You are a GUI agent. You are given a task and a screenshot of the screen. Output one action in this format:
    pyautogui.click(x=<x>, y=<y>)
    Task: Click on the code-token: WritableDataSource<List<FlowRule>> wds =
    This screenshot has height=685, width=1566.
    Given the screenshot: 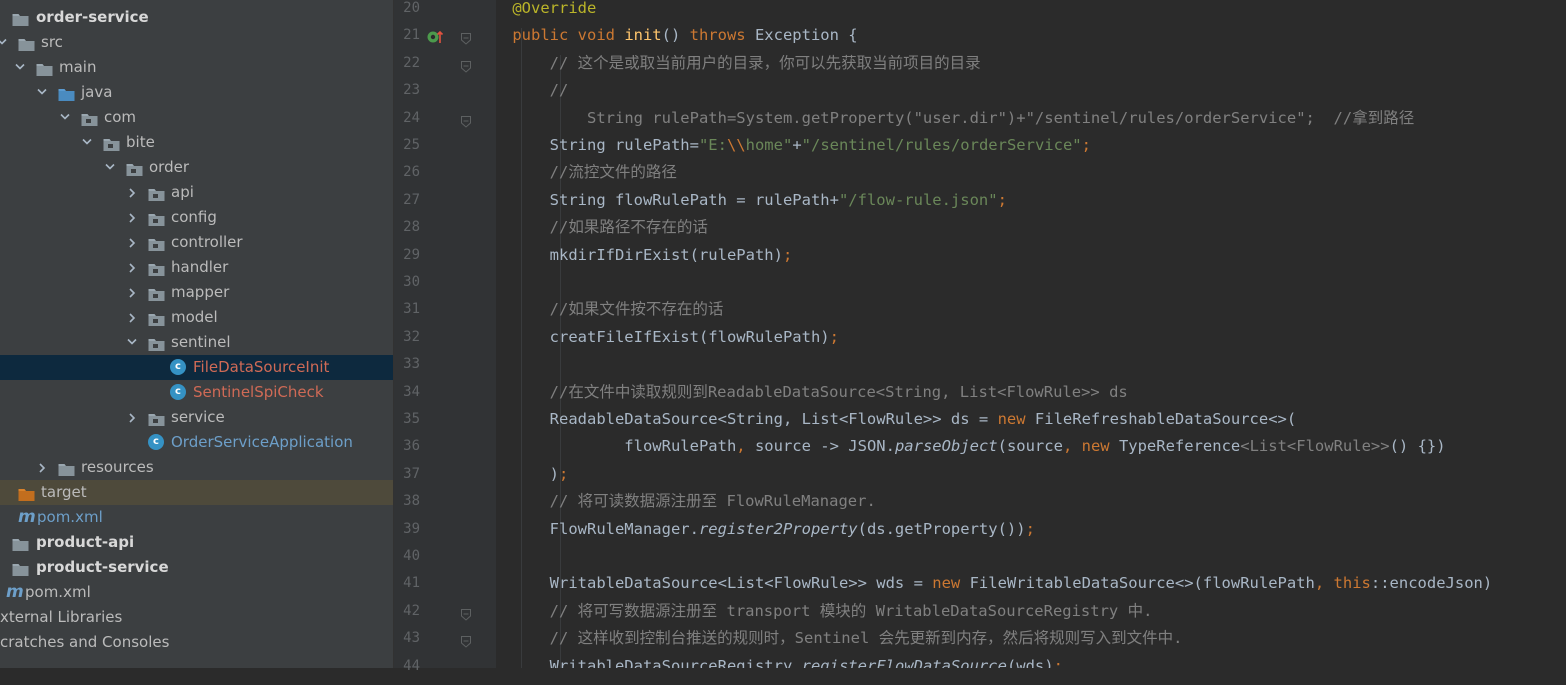 What is the action you would take?
    pyautogui.click(x=714, y=583)
    